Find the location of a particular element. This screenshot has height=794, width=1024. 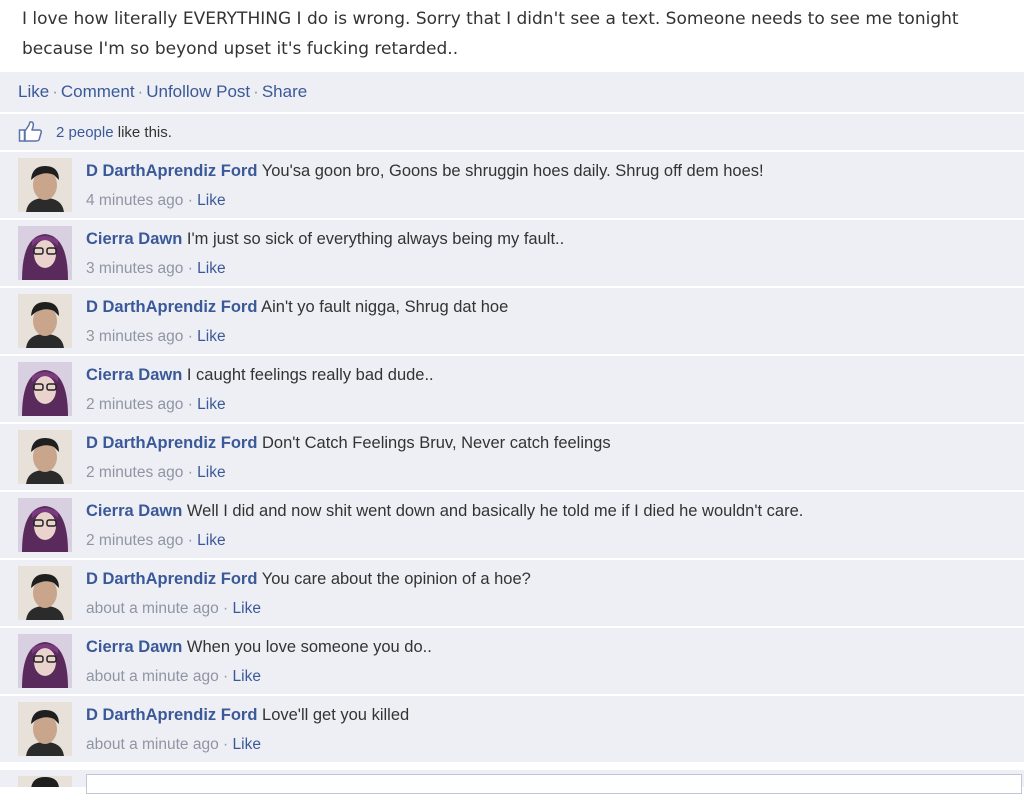

comment-text: Love'll get you killed is located at coordinates (336, 715).